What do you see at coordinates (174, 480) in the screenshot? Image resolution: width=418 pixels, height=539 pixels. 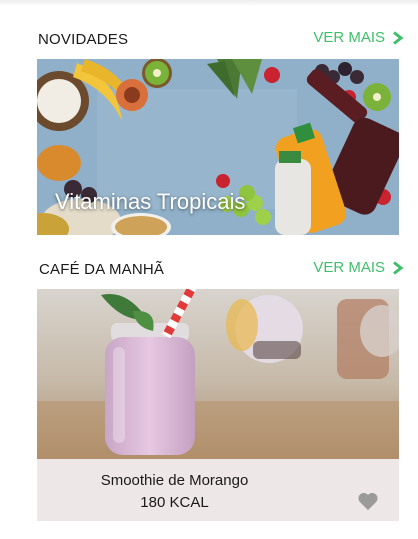 I see `recipe-name: Smoothie de Morango` at bounding box center [174, 480].